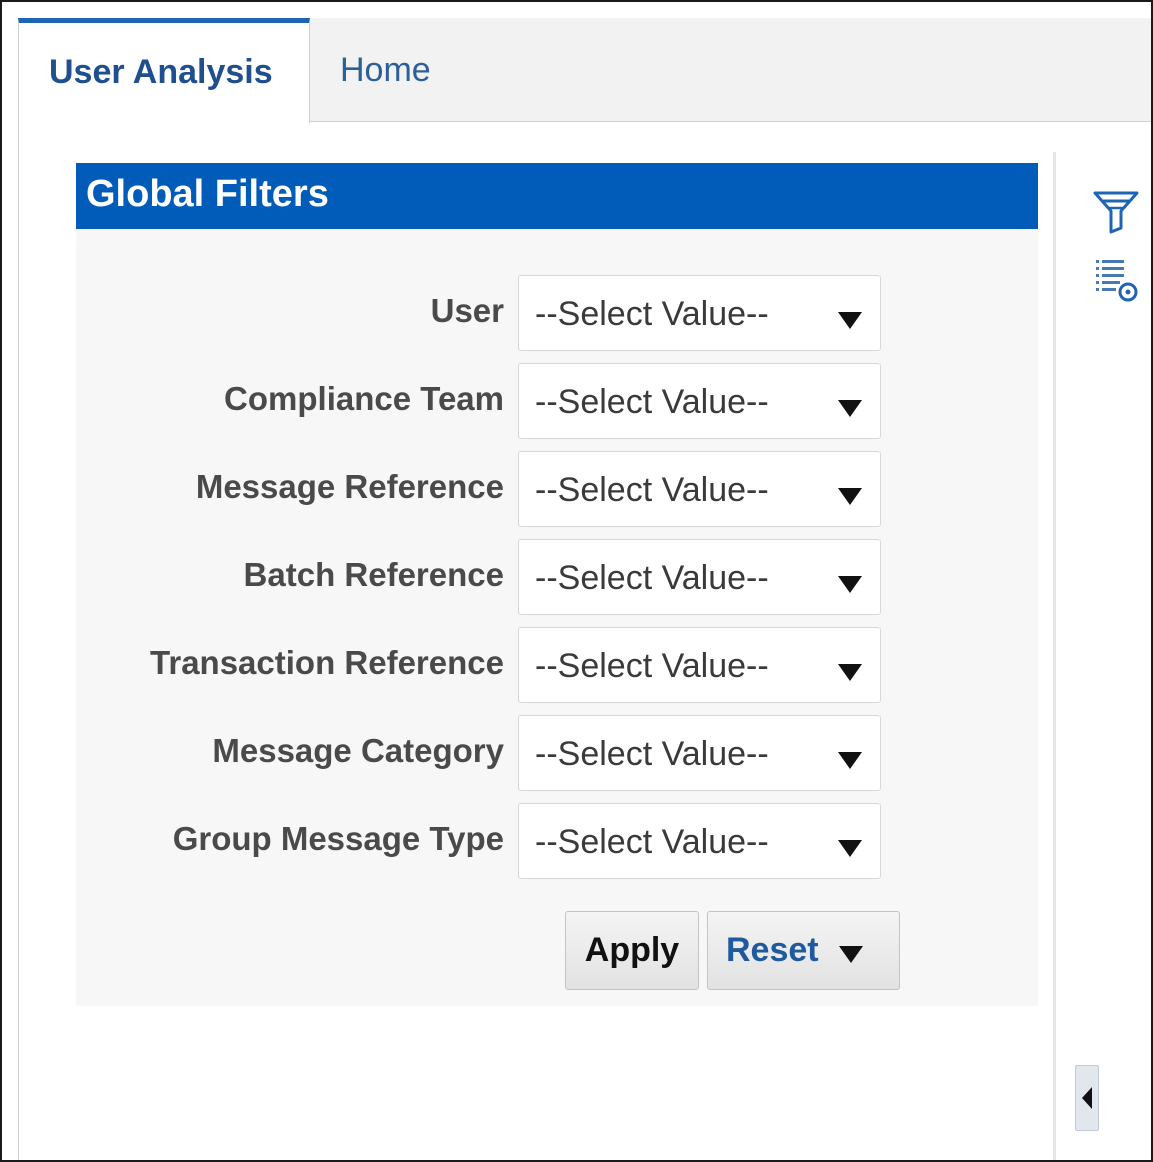 The width and height of the screenshot is (1153, 1162). I want to click on filter-label: Transaction Reference, so click(327, 662).